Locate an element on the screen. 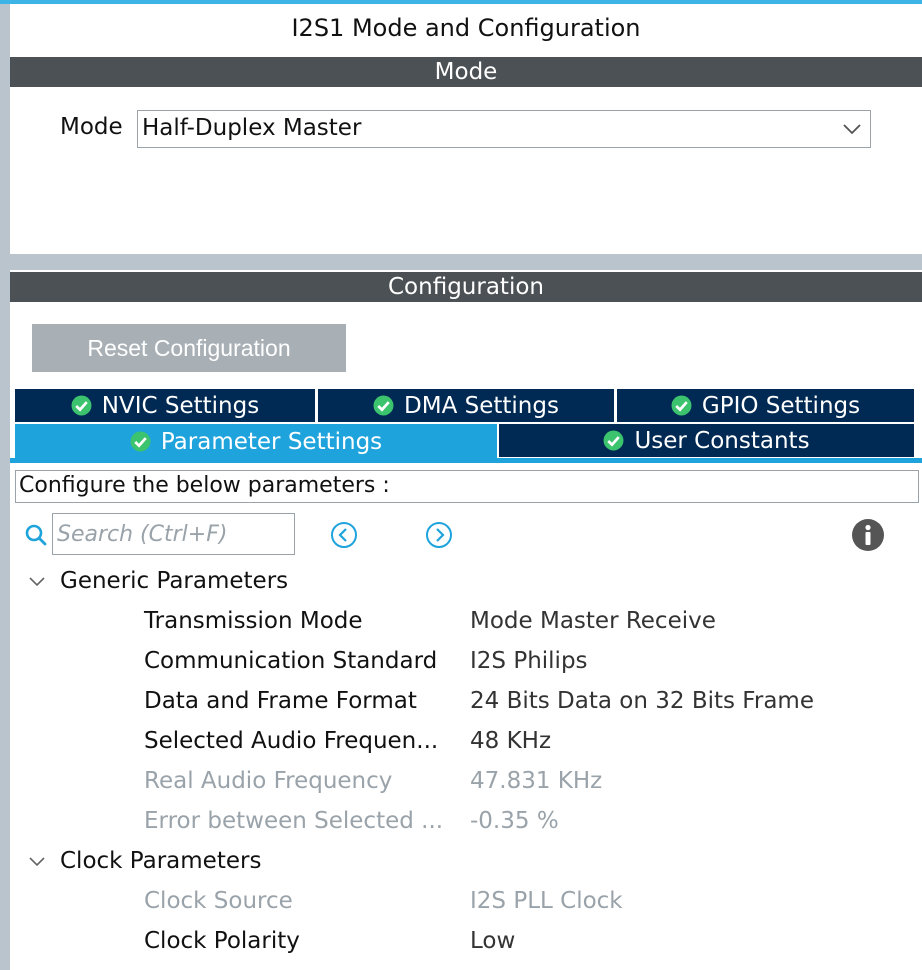  param-value: I2S PLL Clock is located at coordinates (546, 901).